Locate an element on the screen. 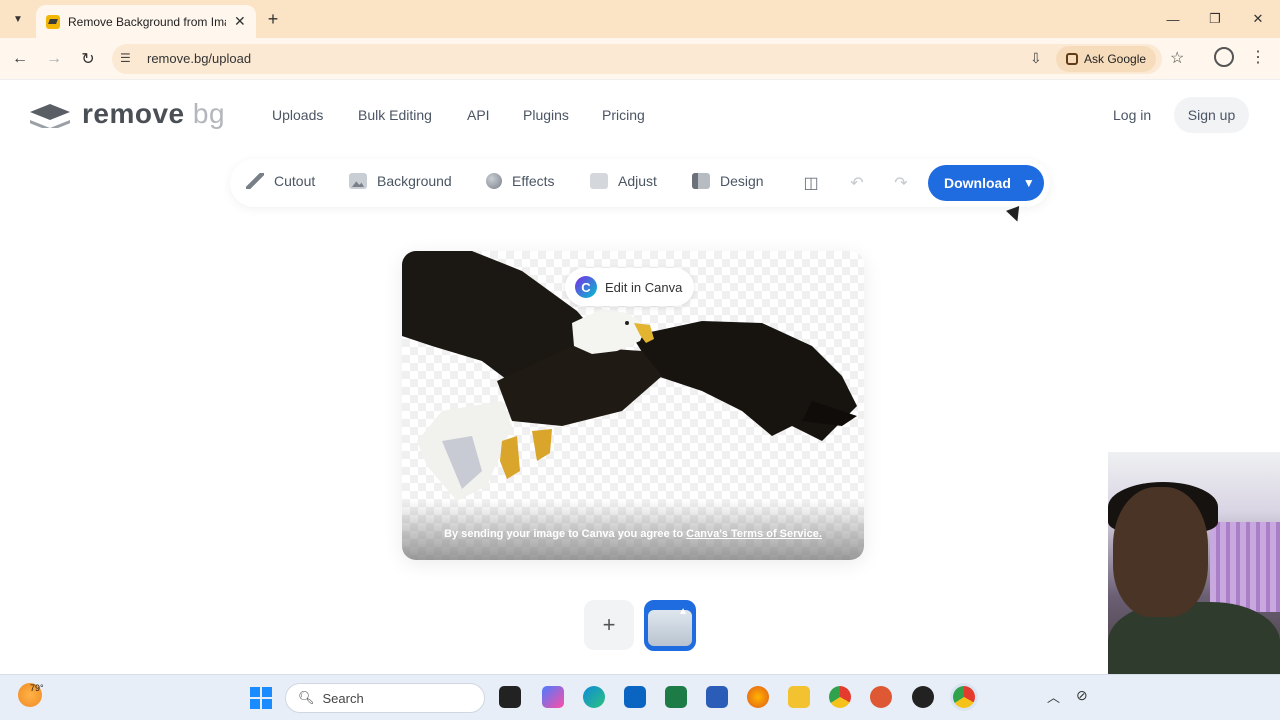  word-icon is located at coordinates (717, 697).